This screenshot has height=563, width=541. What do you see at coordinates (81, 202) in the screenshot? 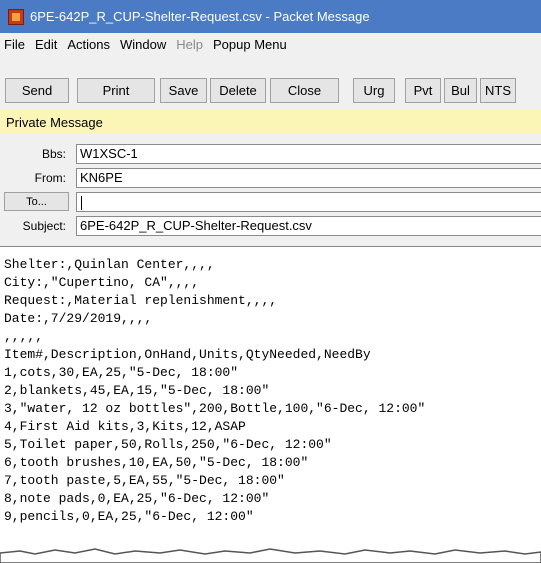
I see `text-caret` at bounding box center [81, 202].